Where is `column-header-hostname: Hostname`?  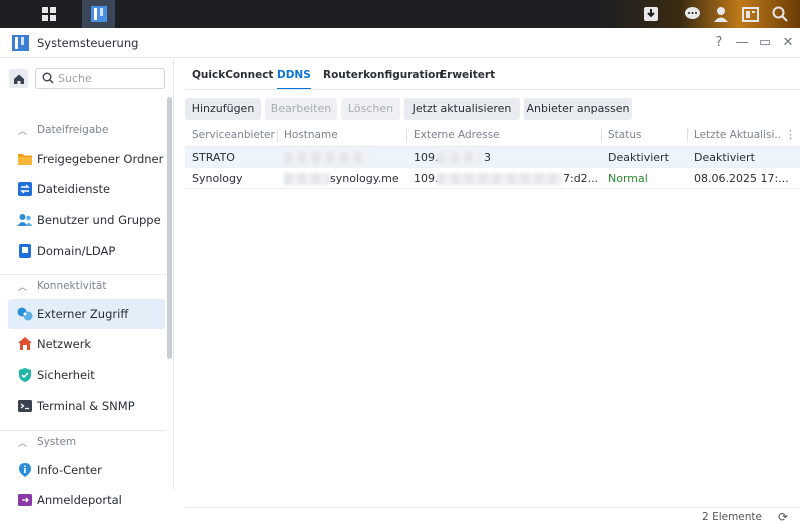 column-header-hostname: Hostname is located at coordinates (343, 135).